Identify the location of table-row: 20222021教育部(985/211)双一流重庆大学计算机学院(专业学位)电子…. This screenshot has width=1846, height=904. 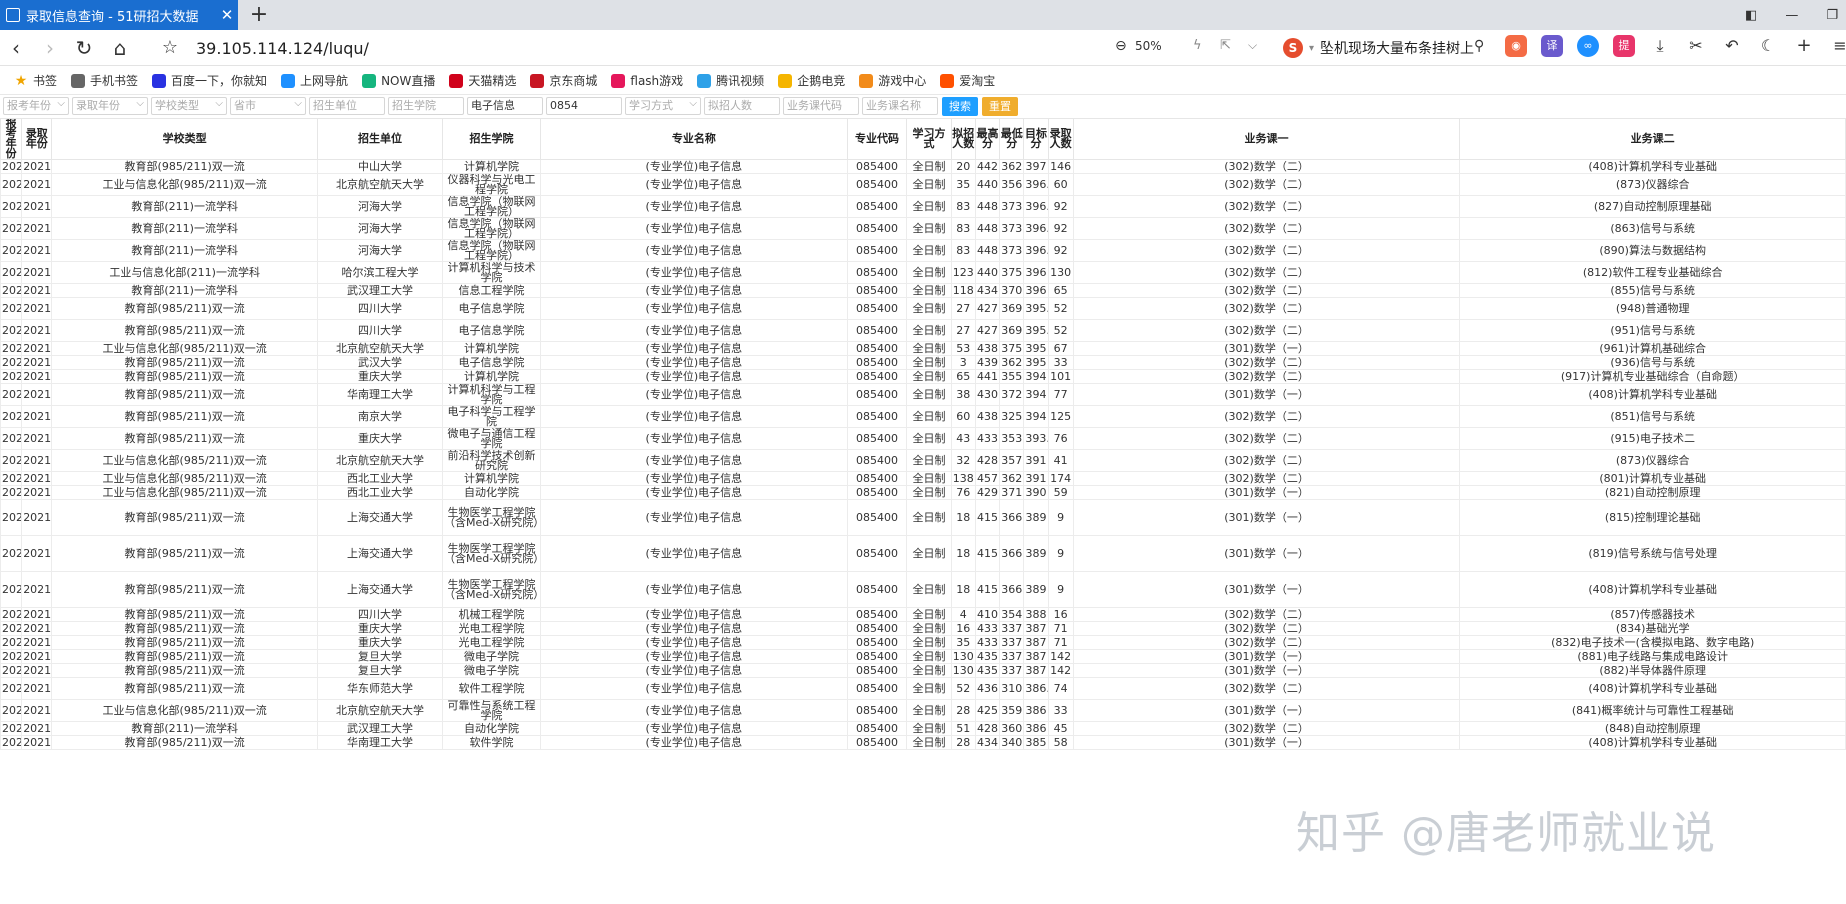
(923, 376).